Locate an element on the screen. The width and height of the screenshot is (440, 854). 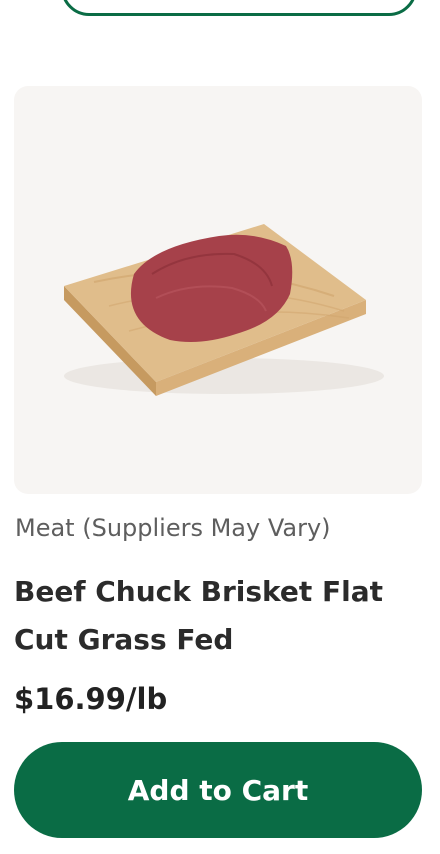
top-outline-button is located at coordinates (239, 8).